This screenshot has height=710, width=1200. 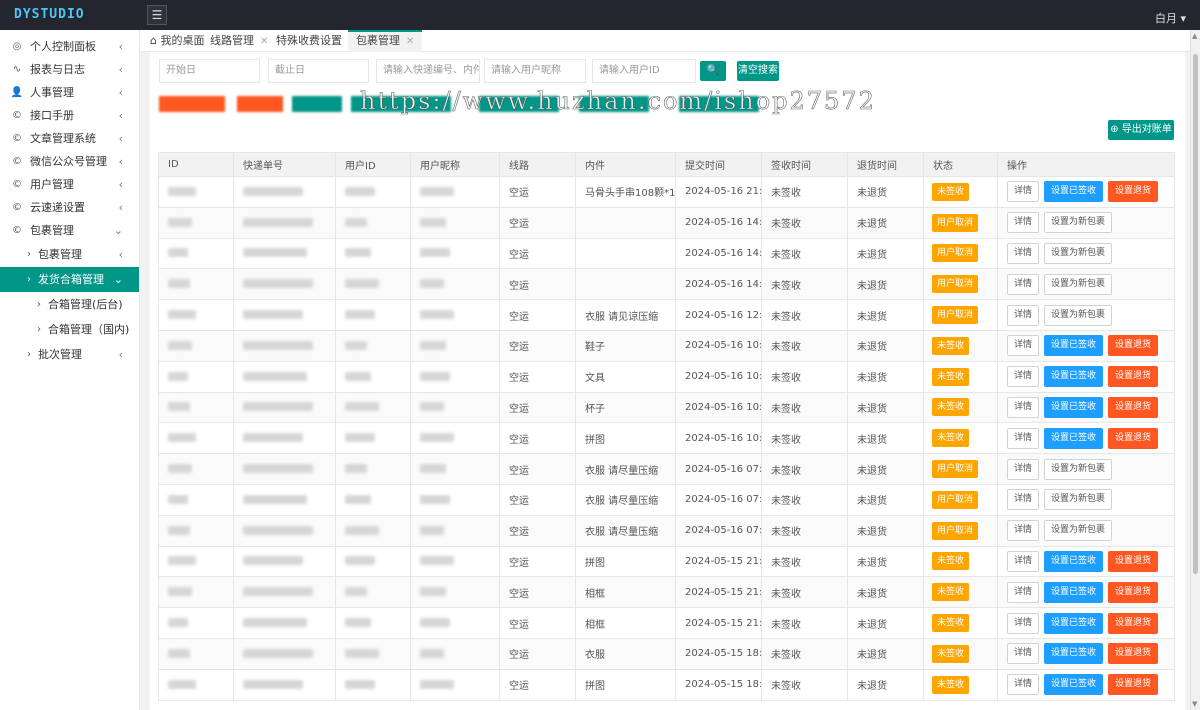 What do you see at coordinates (960, 164) in the screenshot?
I see `column-header: 状态` at bounding box center [960, 164].